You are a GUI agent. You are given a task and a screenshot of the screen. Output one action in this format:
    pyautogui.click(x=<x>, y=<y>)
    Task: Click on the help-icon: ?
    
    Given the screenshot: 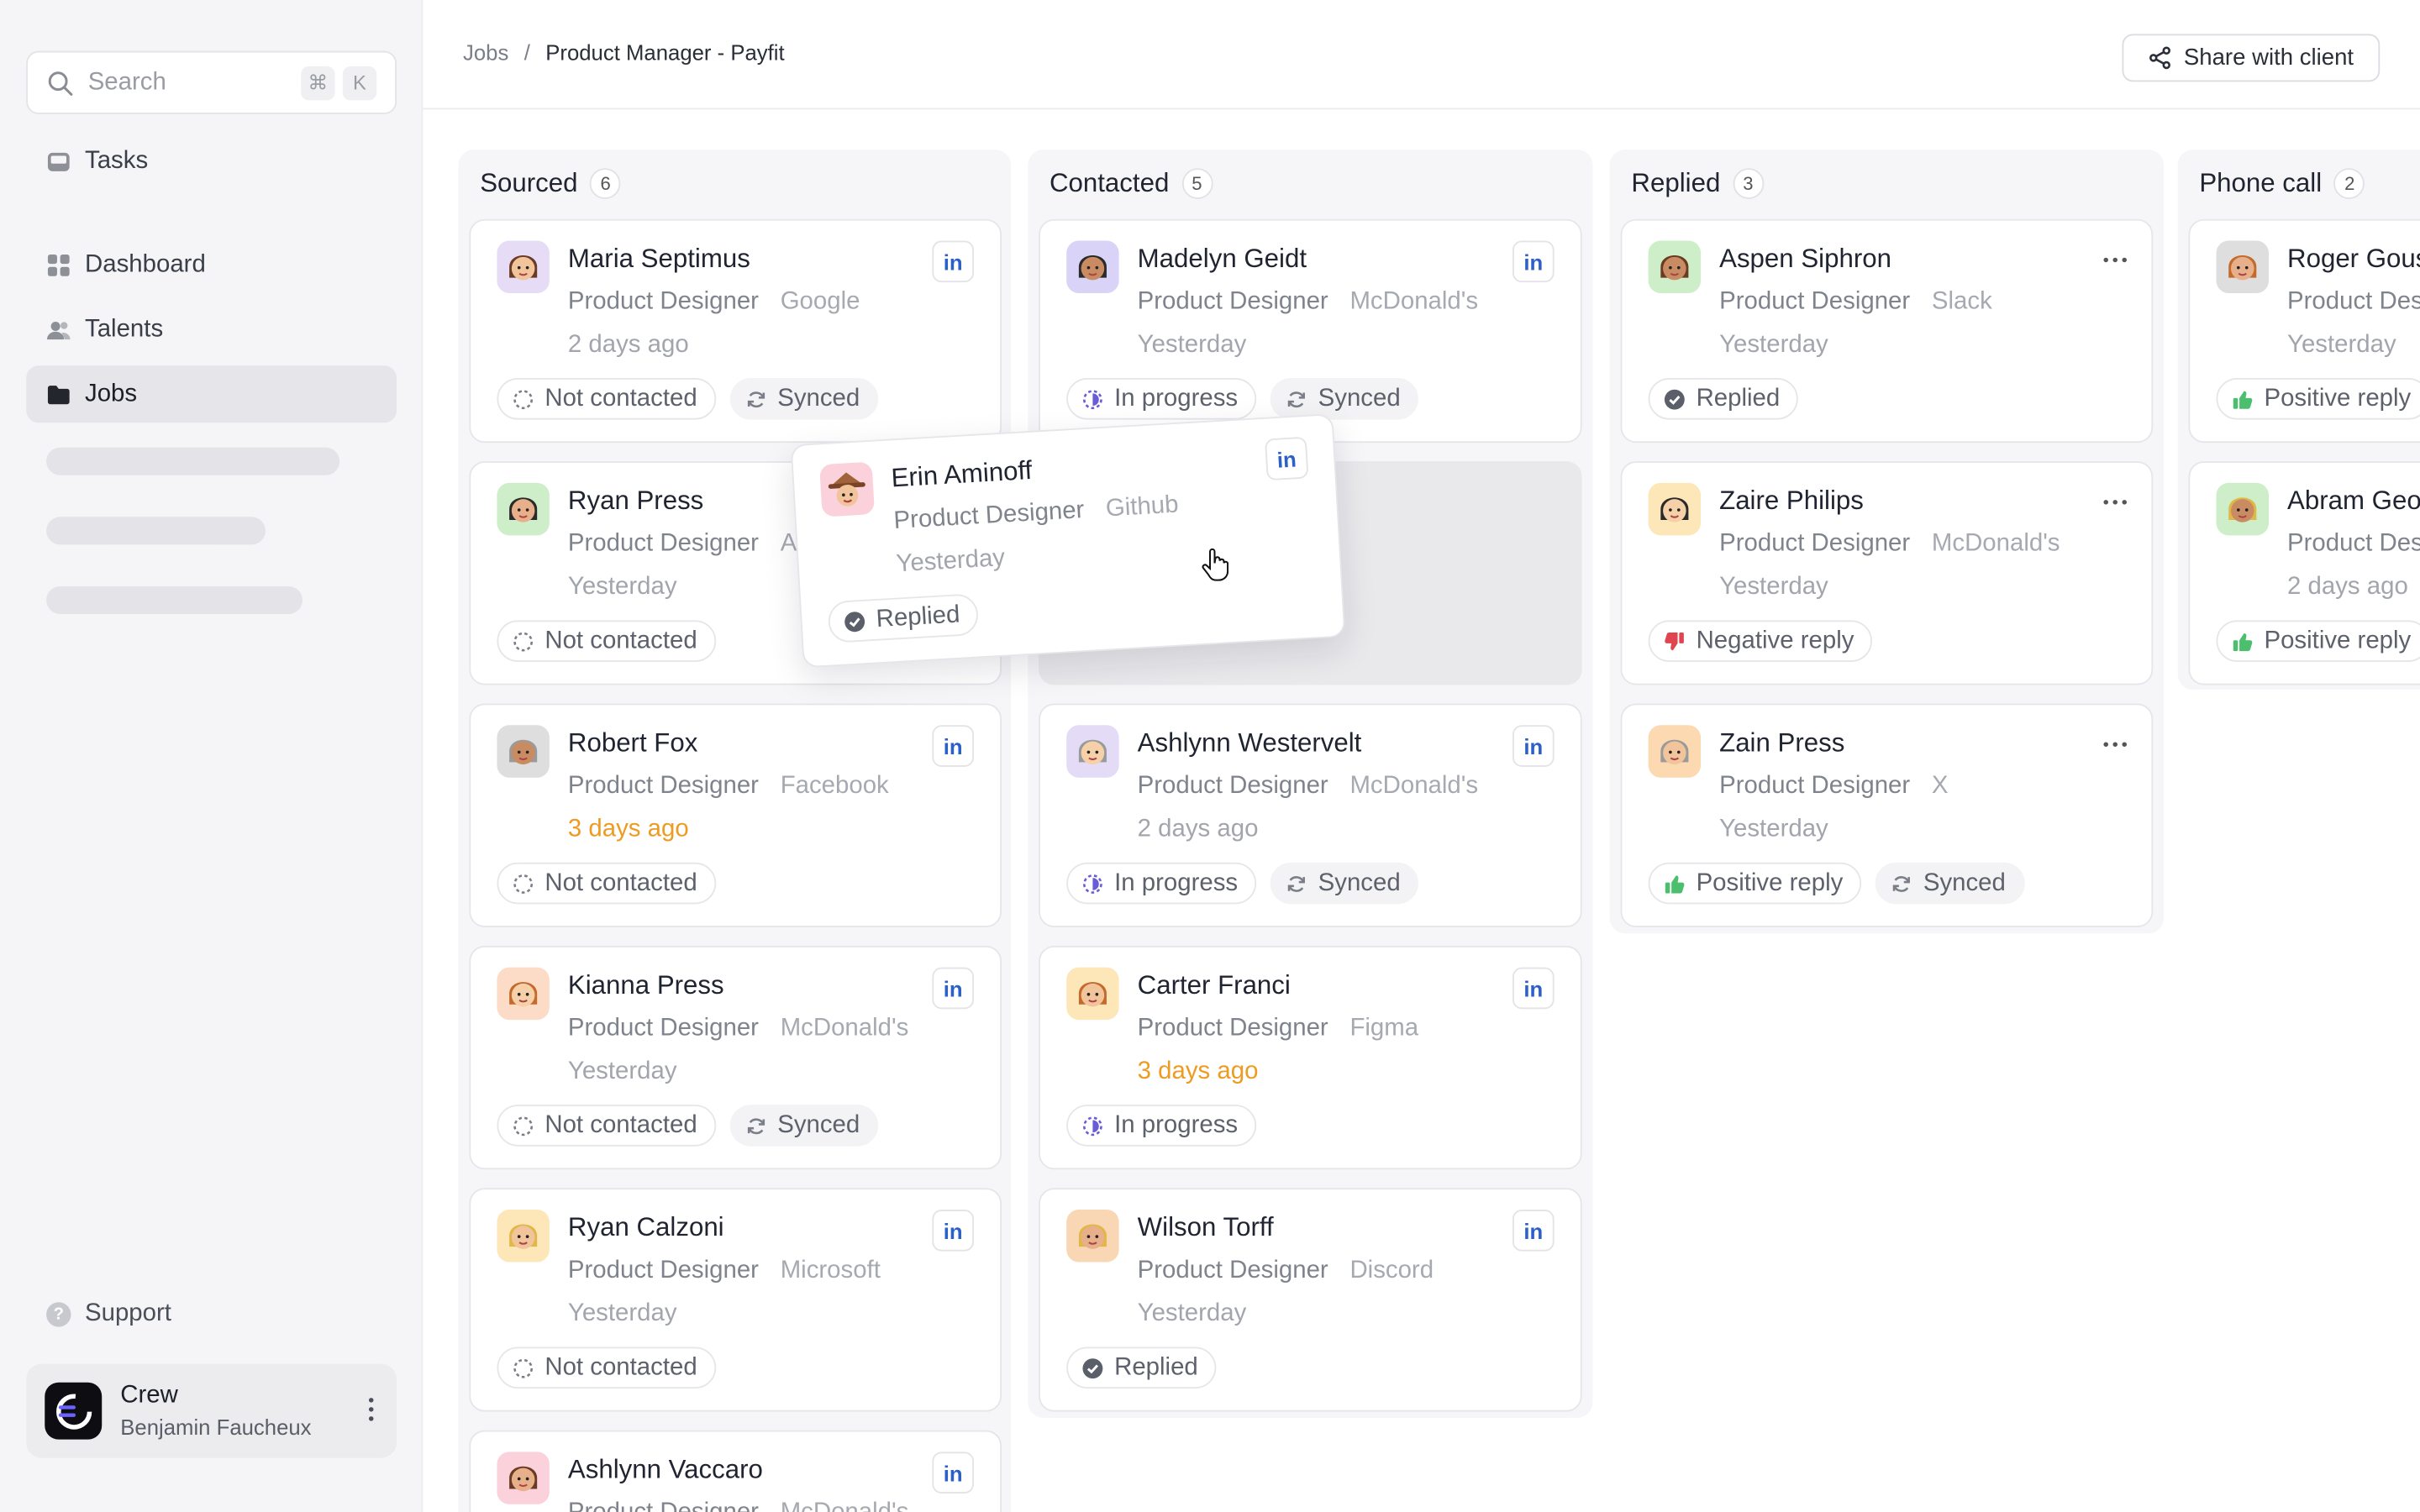 What is the action you would take?
    pyautogui.click(x=58, y=1313)
    